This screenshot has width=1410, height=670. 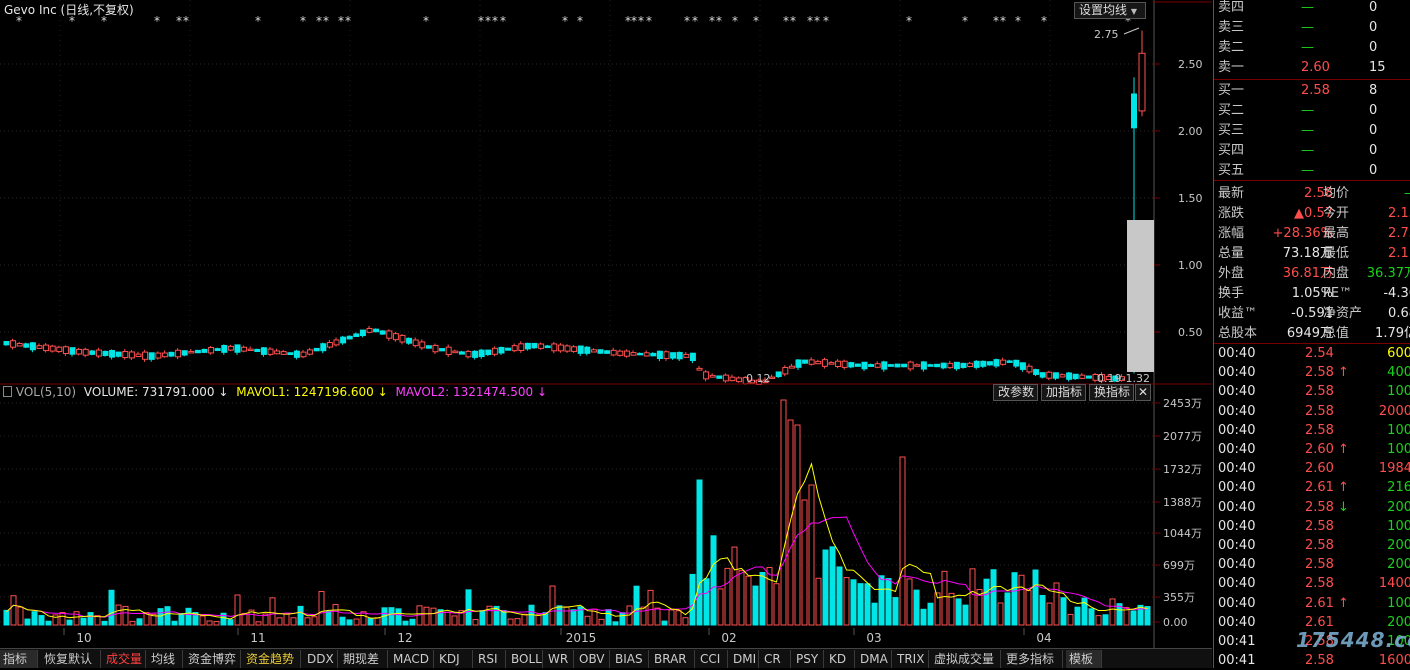 What do you see at coordinates (1182, 403) in the screenshot?
I see `volume-tick-label: 2453万` at bounding box center [1182, 403].